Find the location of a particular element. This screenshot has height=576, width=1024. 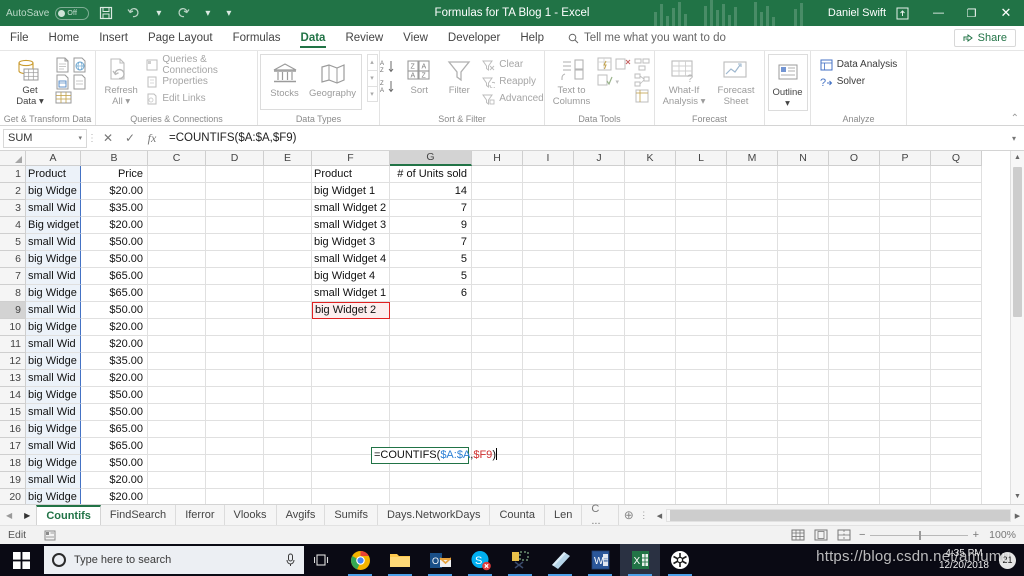

cell-O17 is located at coordinates (854, 446).